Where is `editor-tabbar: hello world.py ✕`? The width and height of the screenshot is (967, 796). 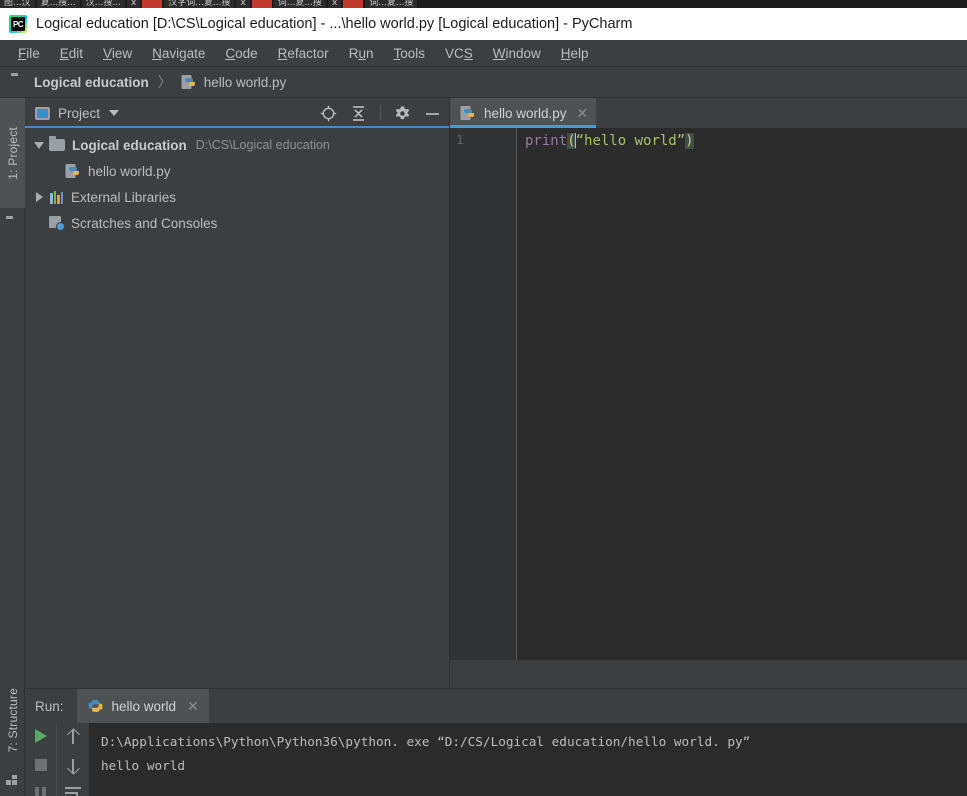
editor-tabbar: hello world.py ✕ is located at coordinates (708, 113).